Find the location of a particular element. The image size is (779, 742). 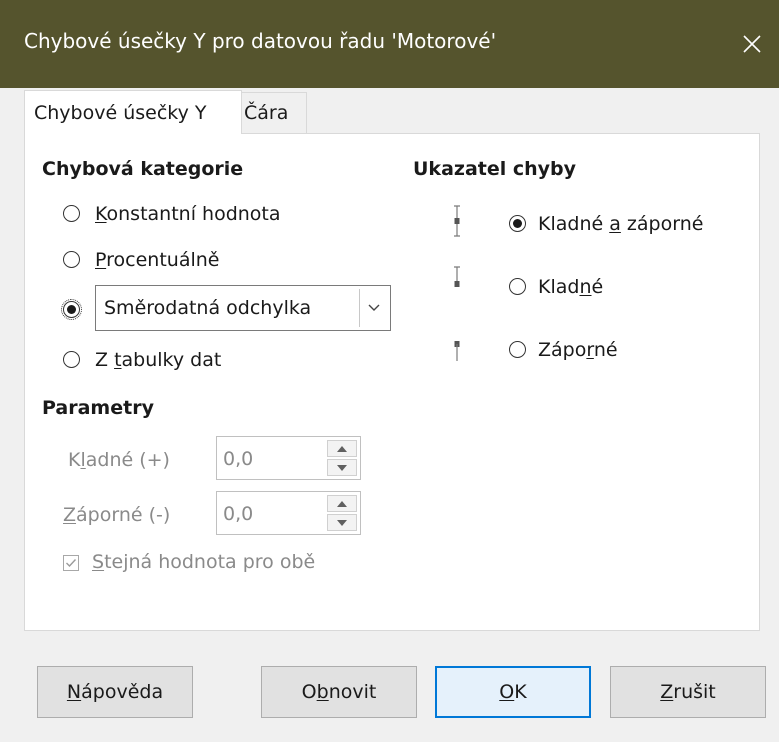

dropdown-value: Směrodatná odchylka is located at coordinates (208, 308).